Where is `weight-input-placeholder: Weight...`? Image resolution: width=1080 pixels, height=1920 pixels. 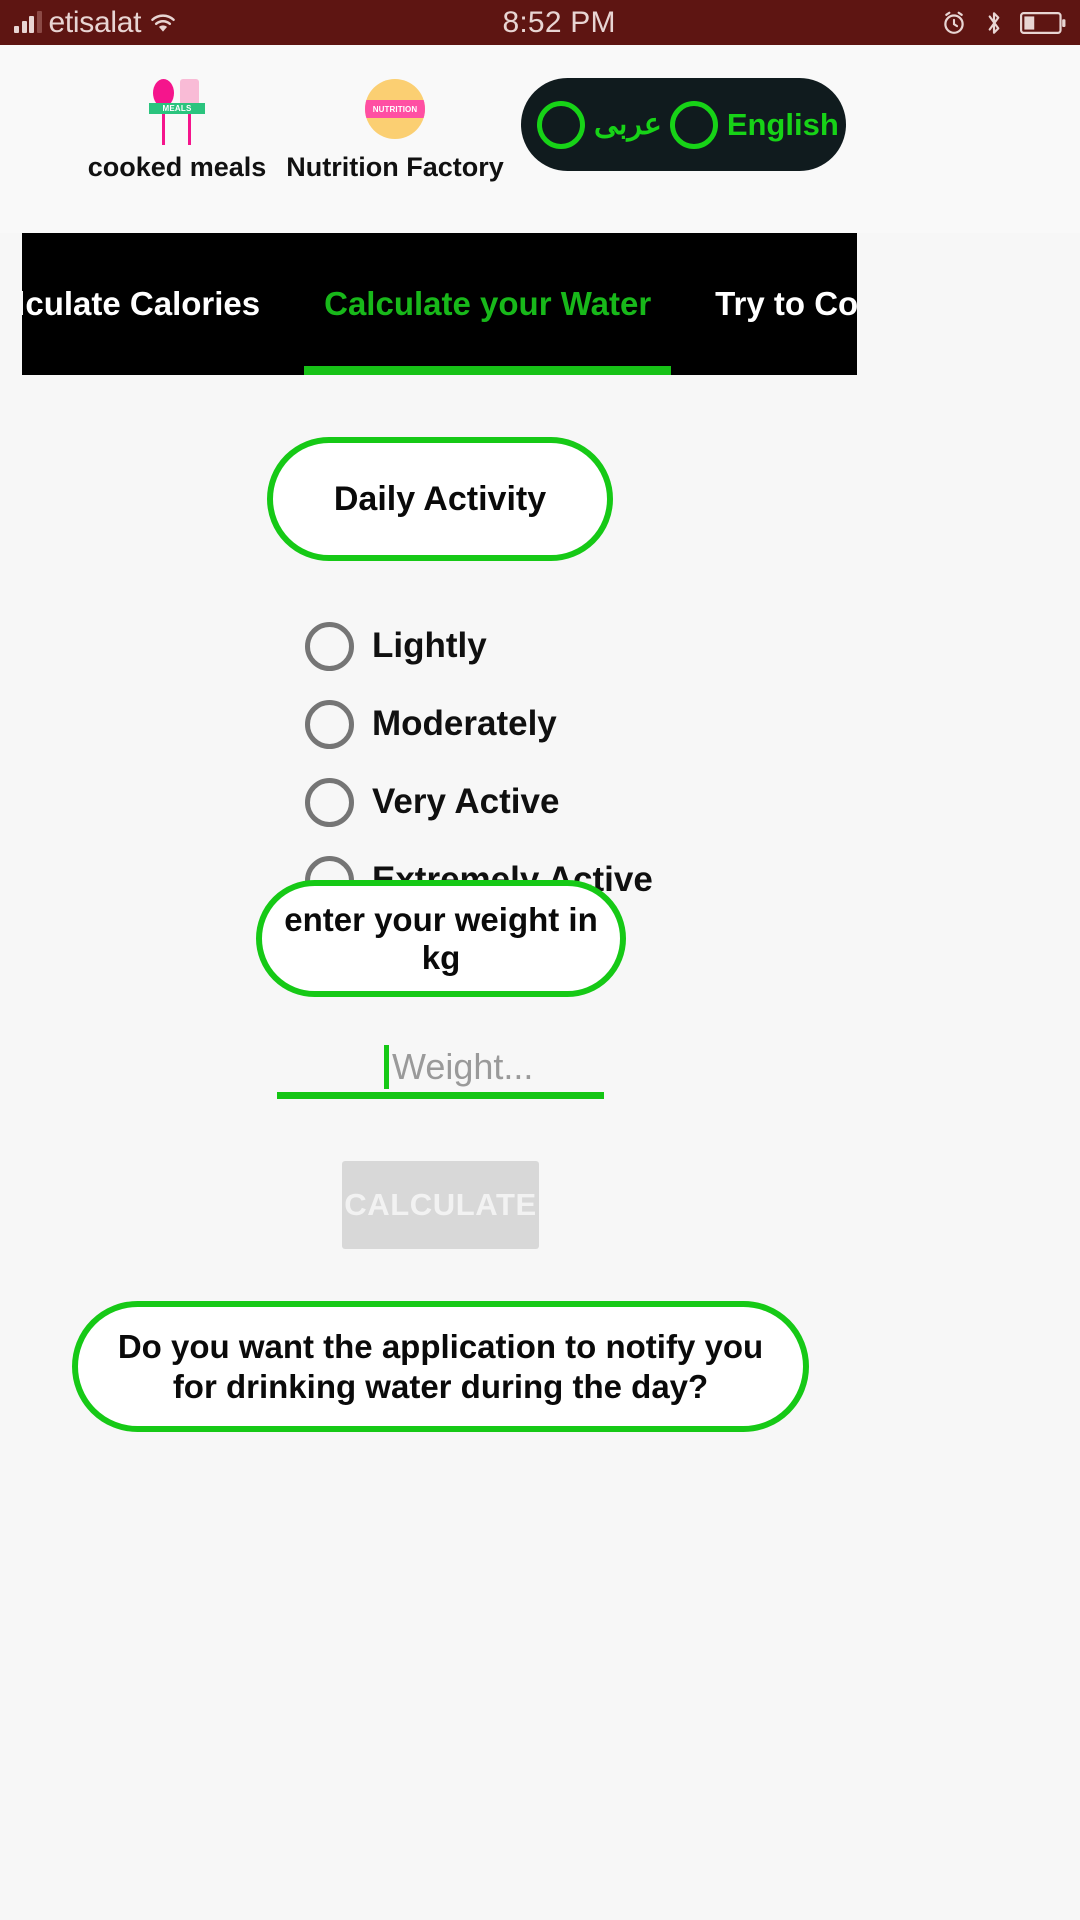 weight-input-placeholder: Weight... is located at coordinates (463, 1066).